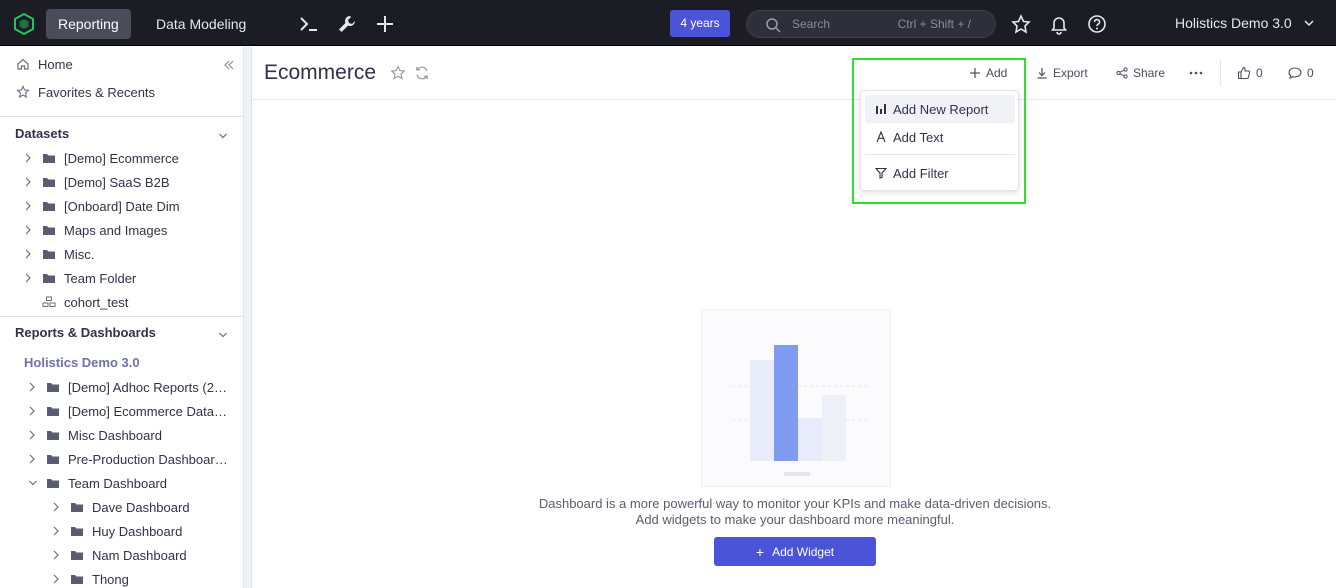 Image resolution: width=1336 pixels, height=588 pixels. What do you see at coordinates (42, 133) in the screenshot?
I see `datasets-section-title: Datasets` at bounding box center [42, 133].